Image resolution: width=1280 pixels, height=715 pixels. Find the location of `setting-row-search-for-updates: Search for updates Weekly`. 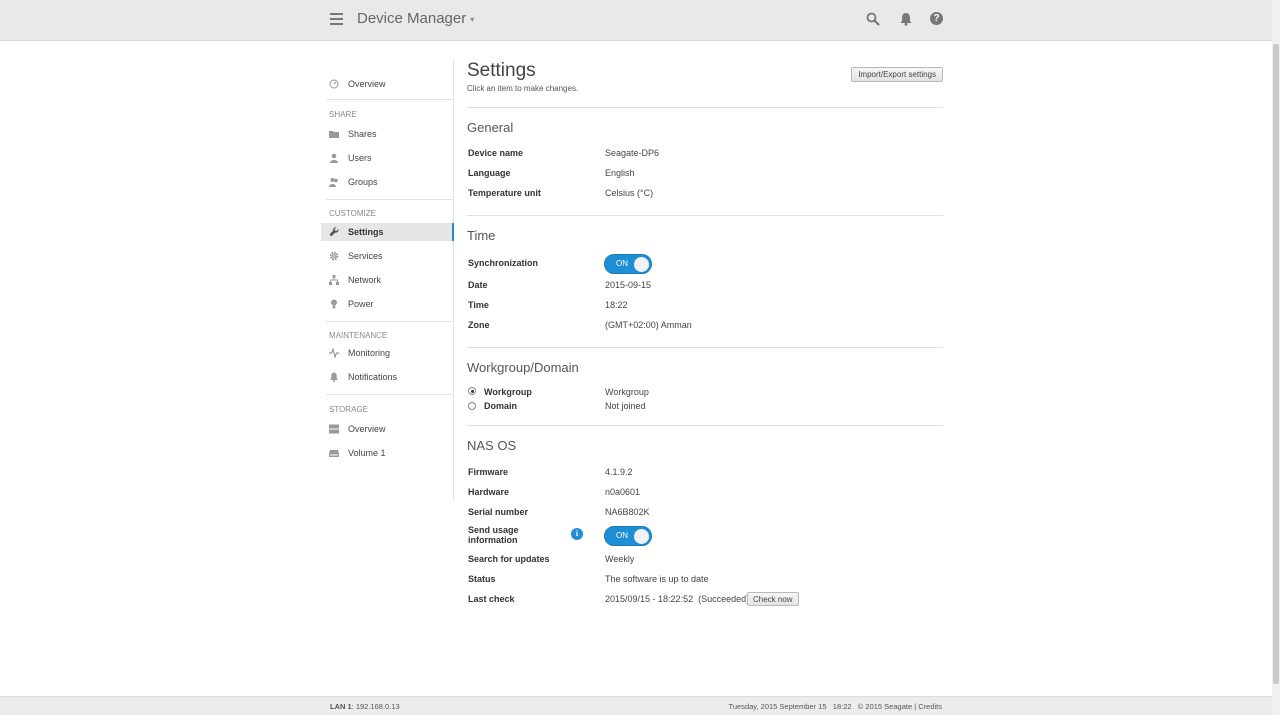

setting-row-search-for-updates: Search for updates Weekly is located at coordinates (705, 561).